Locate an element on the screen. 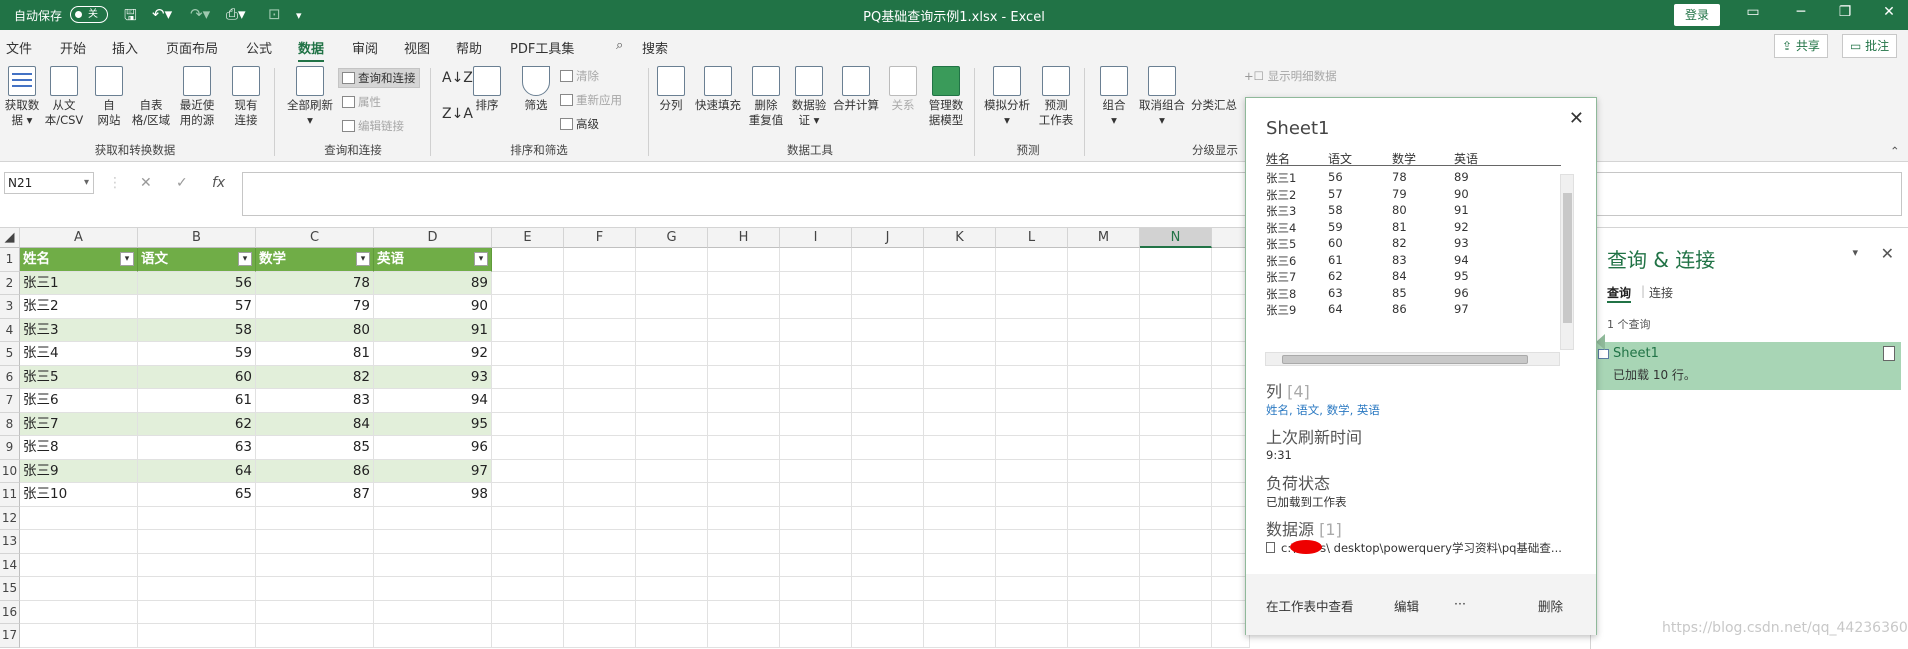 The width and height of the screenshot is (1908, 649). table-cell: 93 is located at coordinates (433, 377).